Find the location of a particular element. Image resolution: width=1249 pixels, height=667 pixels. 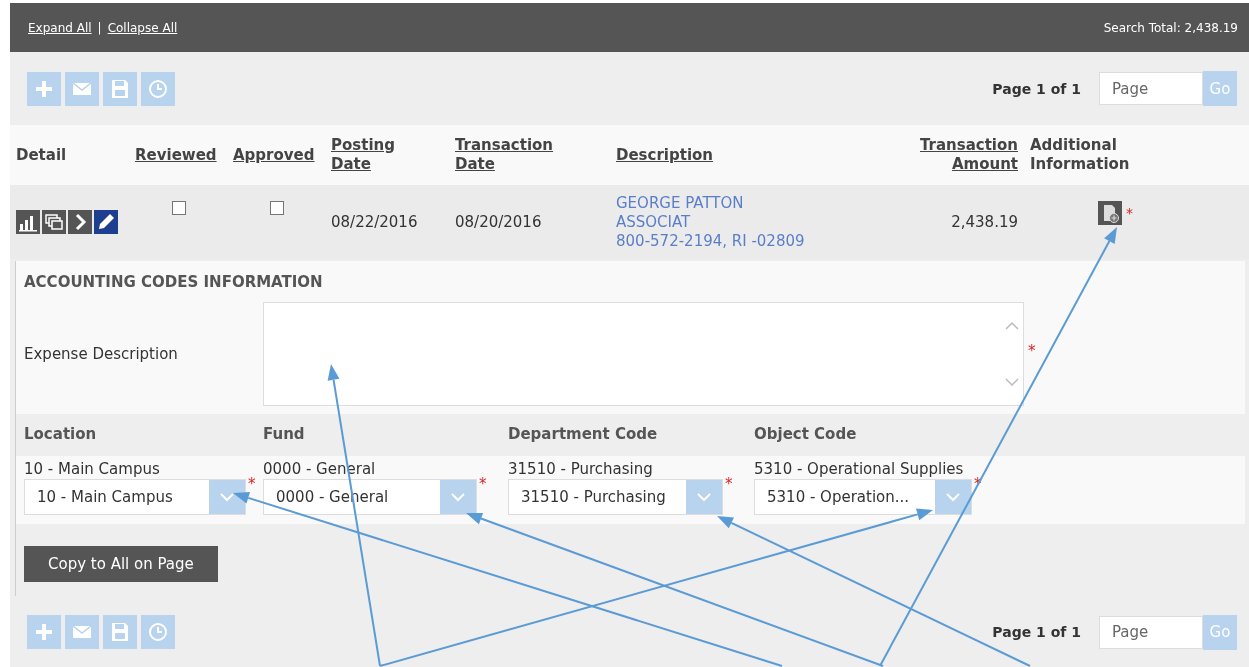

history-icon is located at coordinates (158, 632).